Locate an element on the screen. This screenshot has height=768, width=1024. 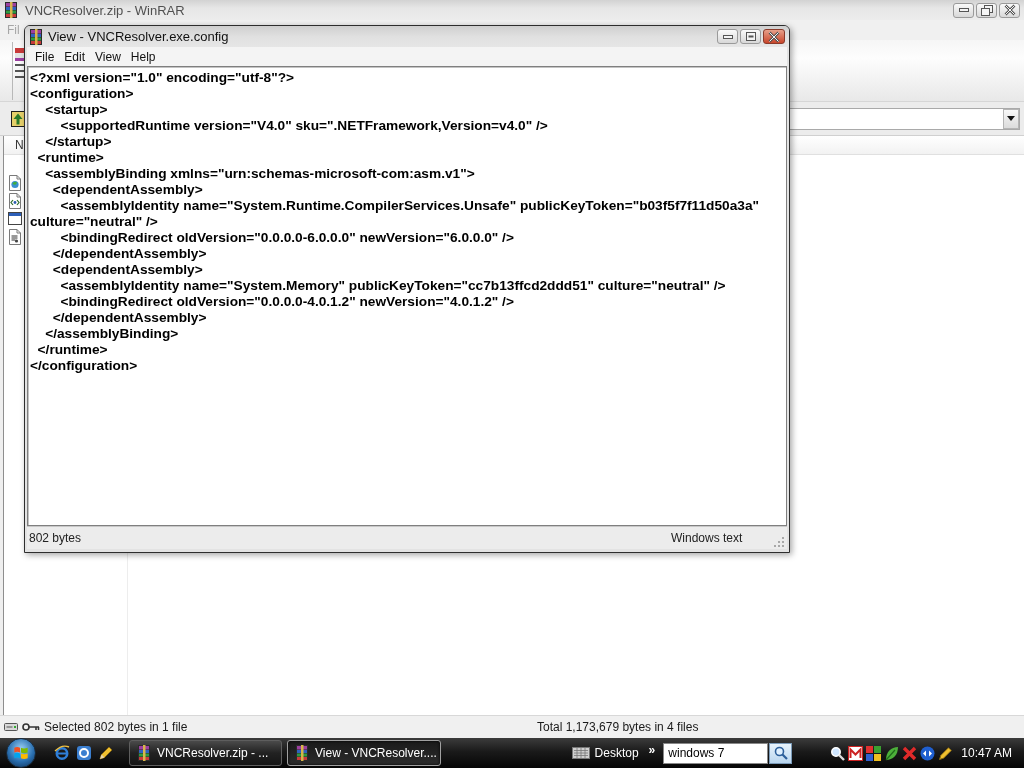
code-line: <?xml version="1.0" encoding="utf-8"?> is located at coordinates (163, 78).